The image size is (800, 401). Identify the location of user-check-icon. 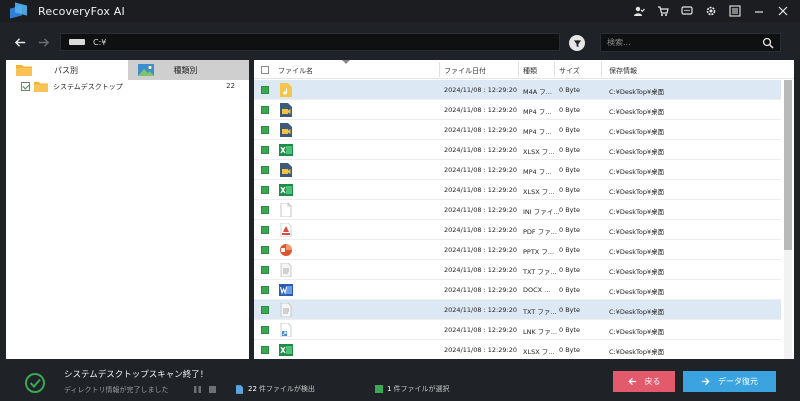
(639, 11).